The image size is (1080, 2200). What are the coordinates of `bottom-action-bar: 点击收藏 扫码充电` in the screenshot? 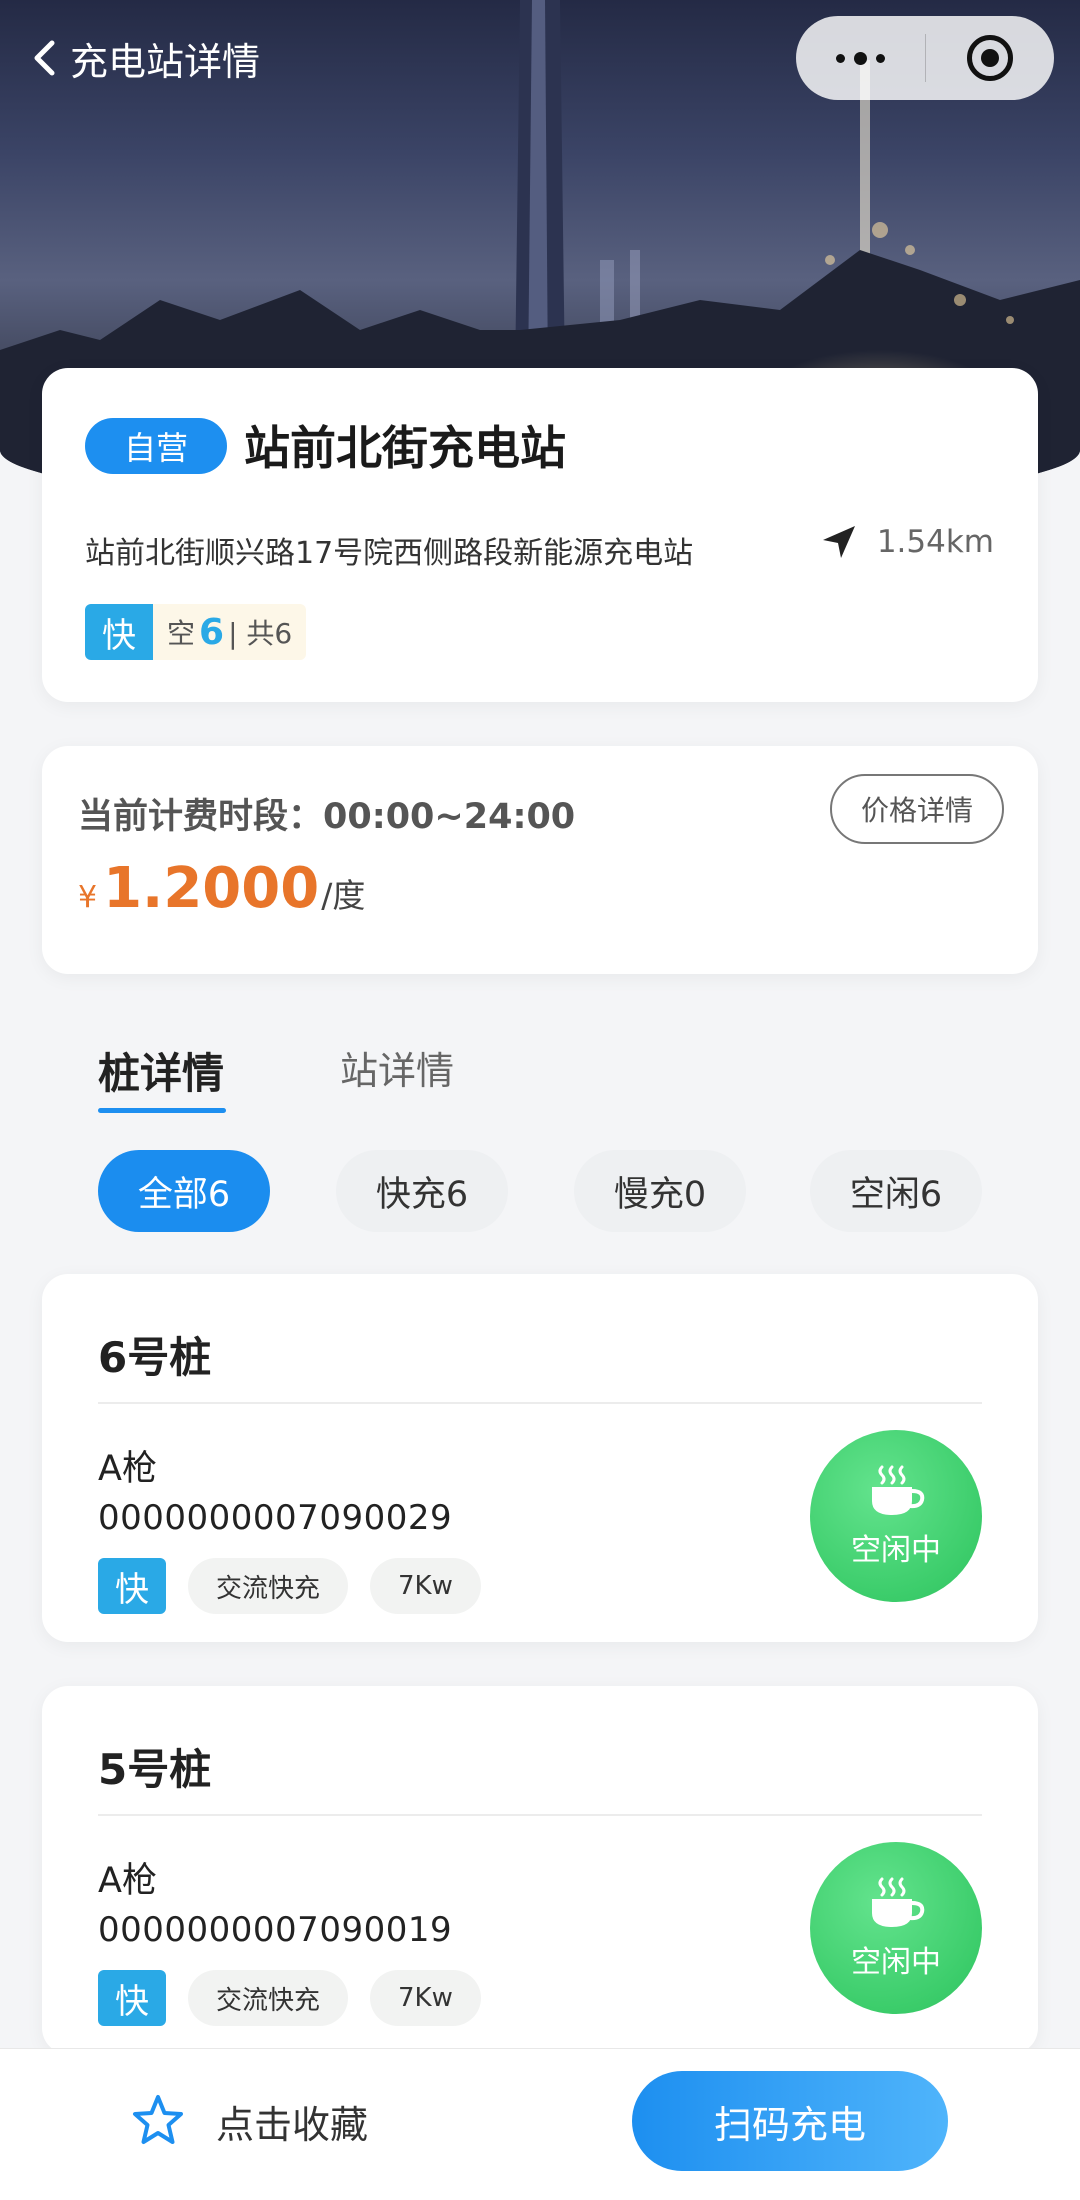 It's located at (540, 2124).